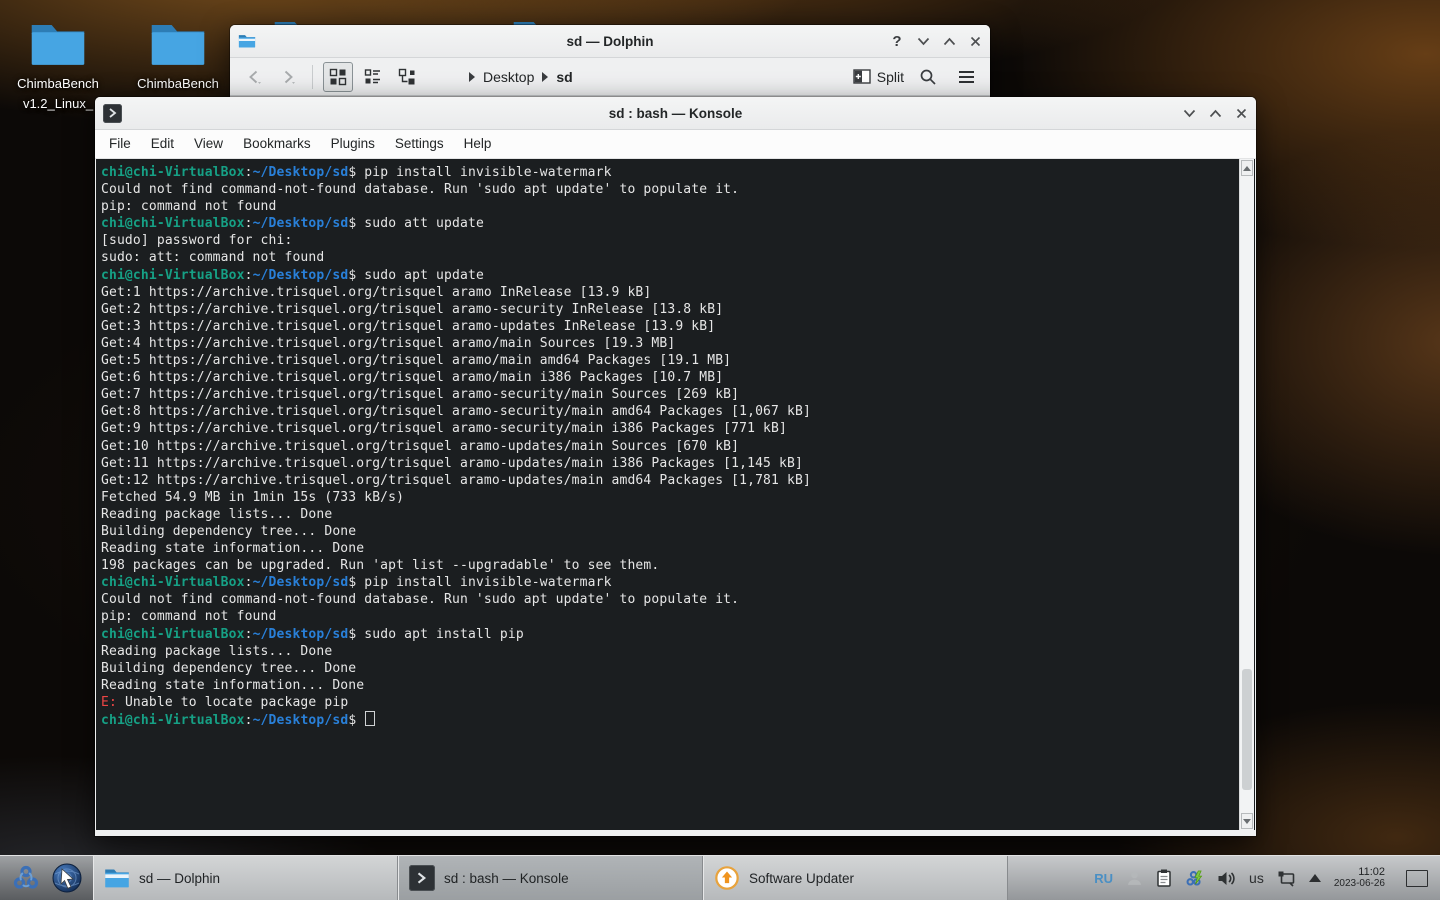 This screenshot has height=900, width=1440. What do you see at coordinates (422, 878) in the screenshot?
I see `konsole-icon` at bounding box center [422, 878].